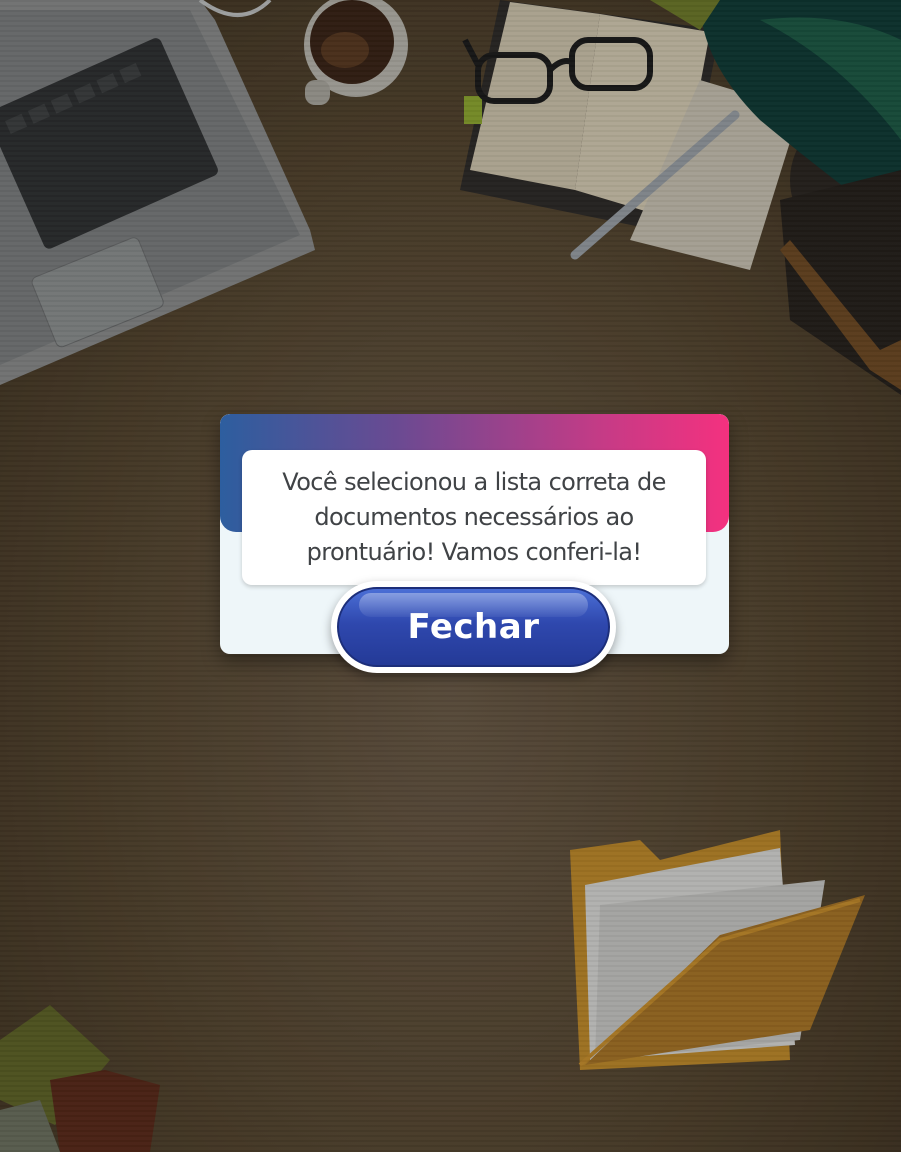 The width and height of the screenshot is (901, 1152). I want to click on close-button: Fechar, so click(473, 627).